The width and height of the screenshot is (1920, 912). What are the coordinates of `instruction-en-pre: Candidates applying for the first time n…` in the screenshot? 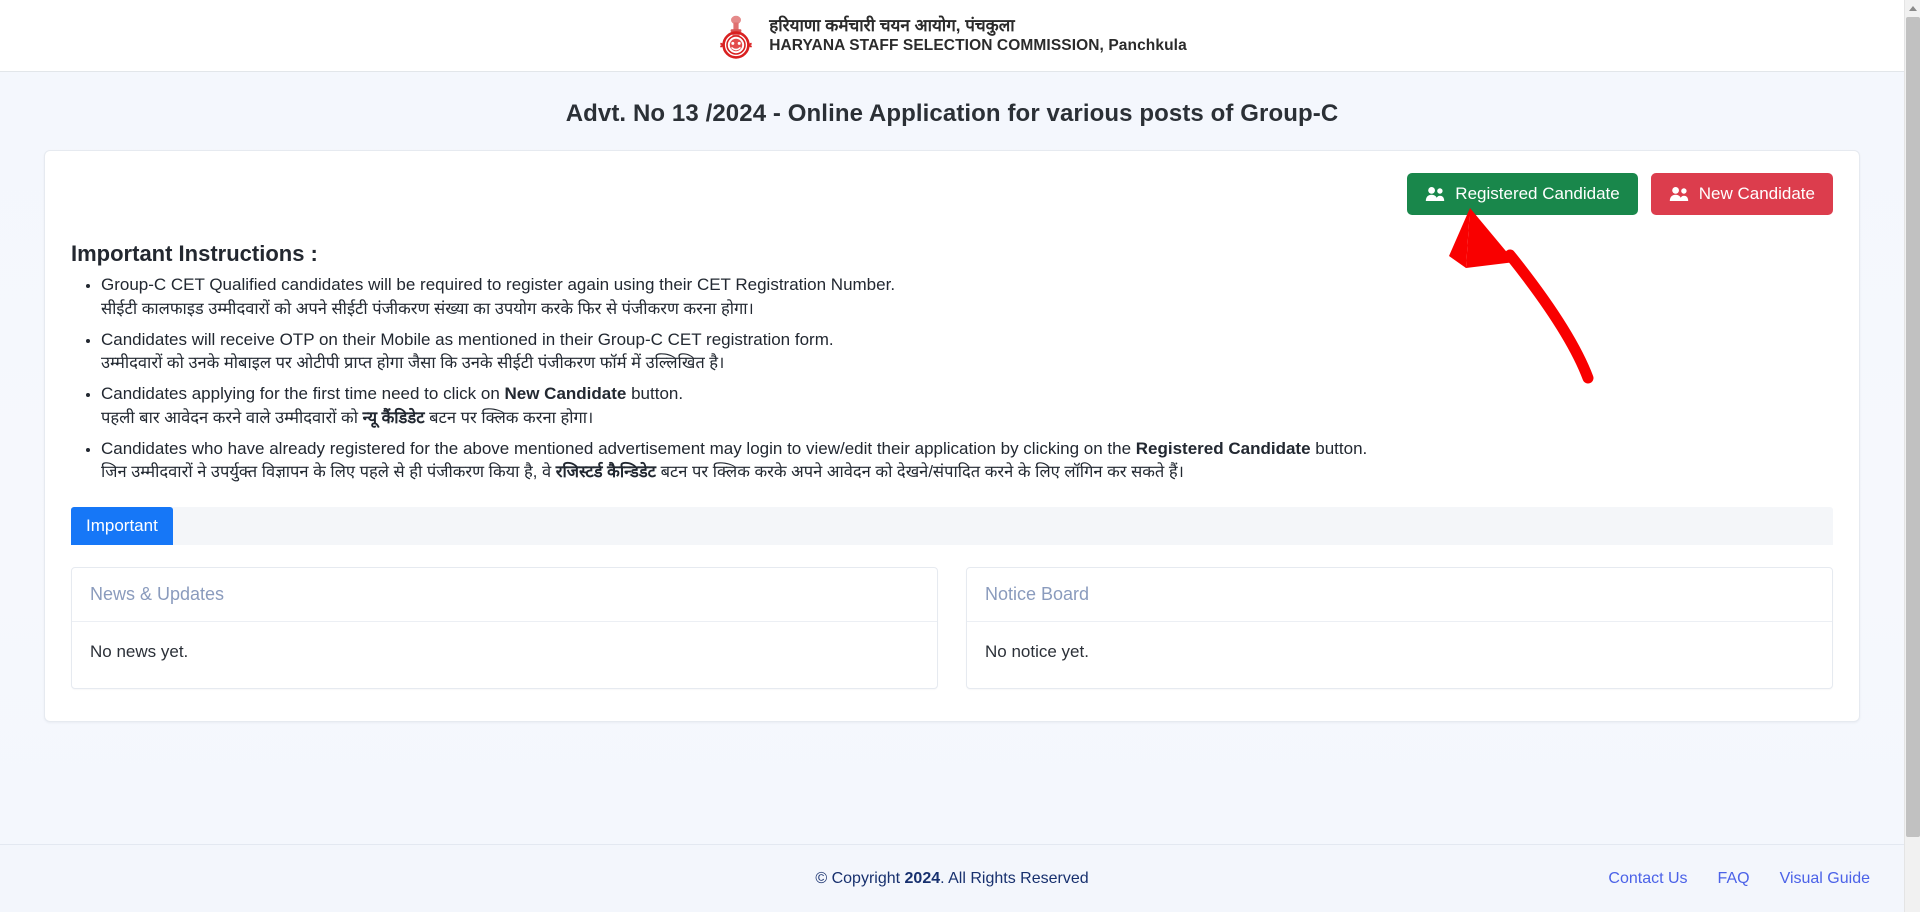 It's located at (303, 394).